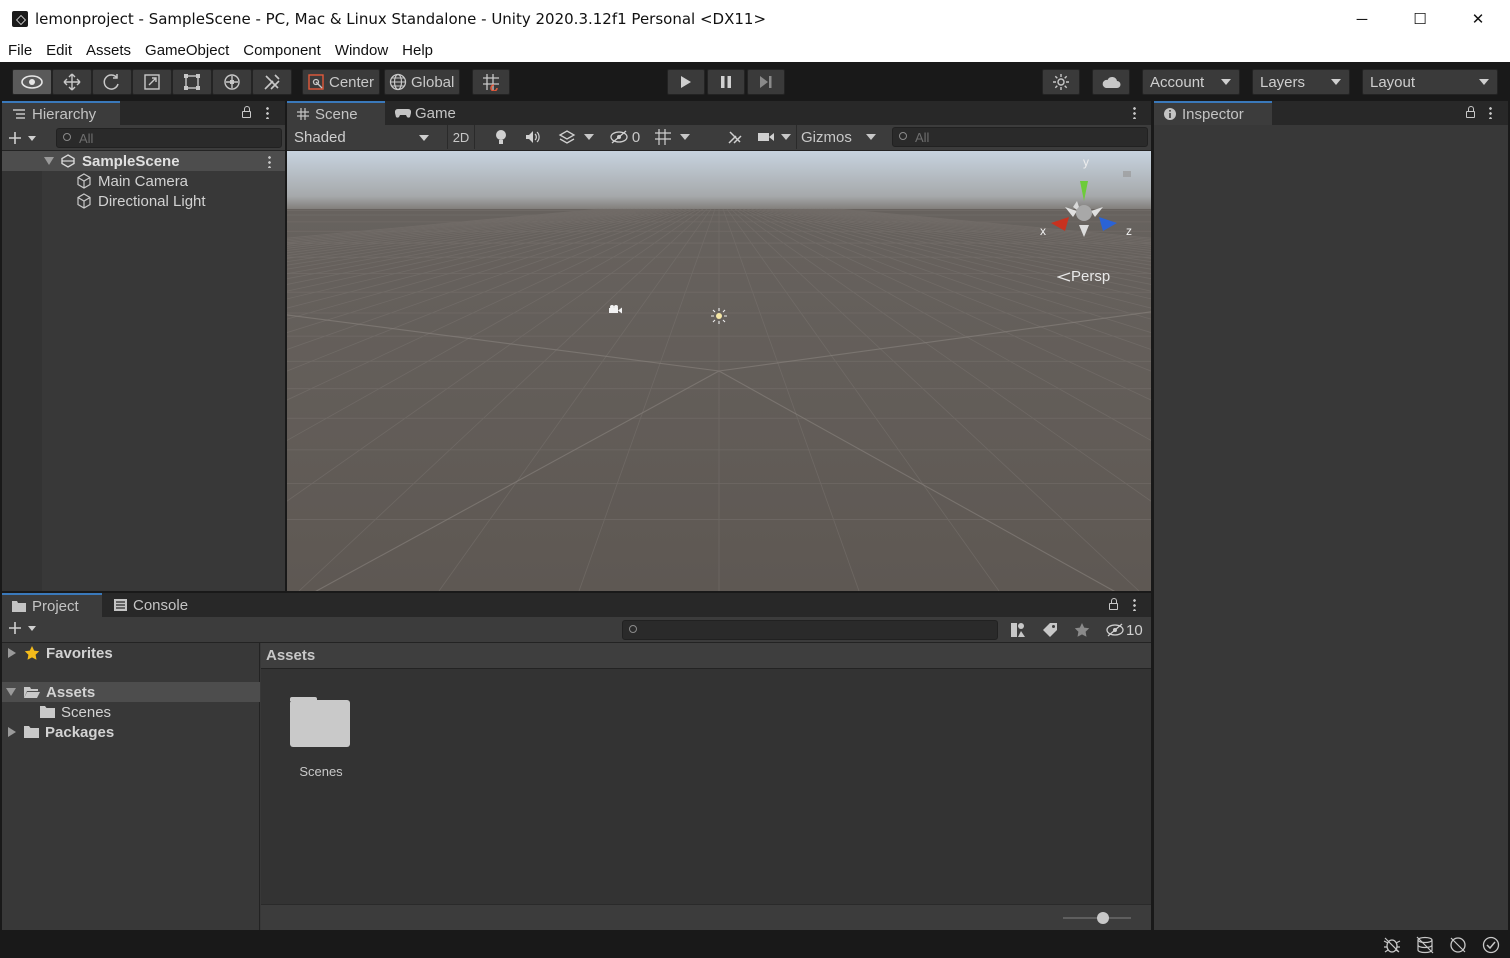 The height and width of the screenshot is (958, 1510). I want to click on projection-toggle: Persp, so click(1083, 276).